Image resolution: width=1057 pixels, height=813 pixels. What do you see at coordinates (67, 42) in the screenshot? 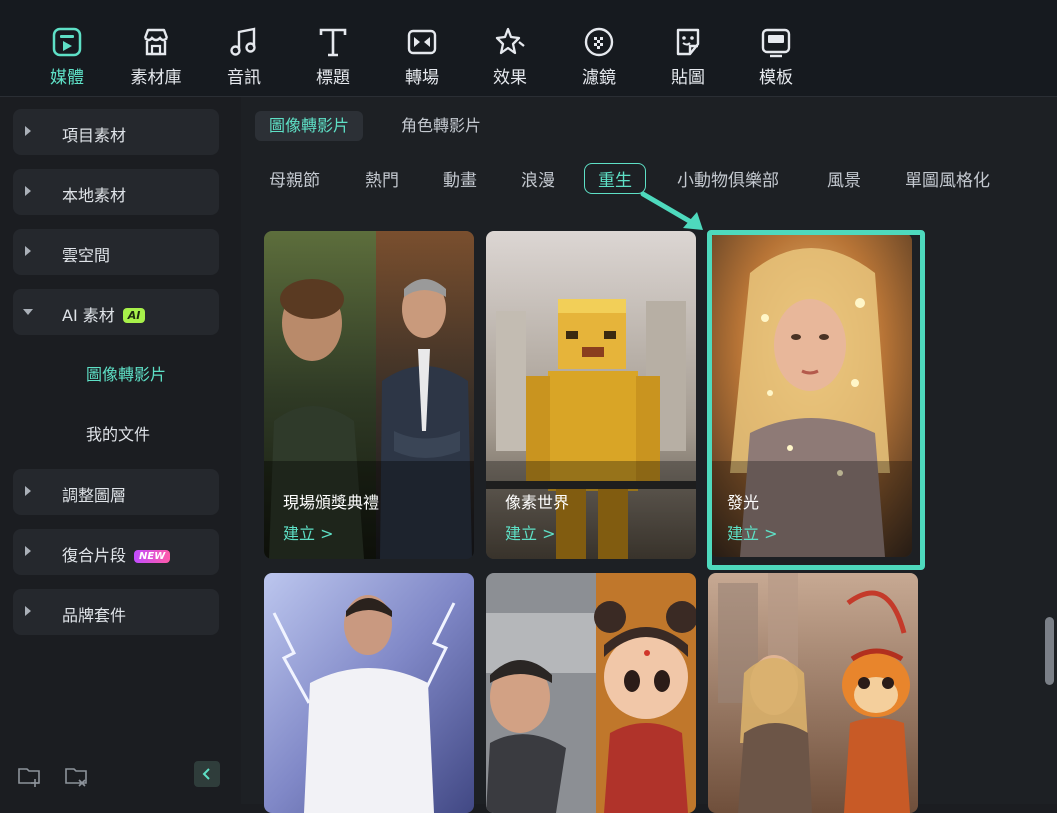
I see `media-icon` at bounding box center [67, 42].